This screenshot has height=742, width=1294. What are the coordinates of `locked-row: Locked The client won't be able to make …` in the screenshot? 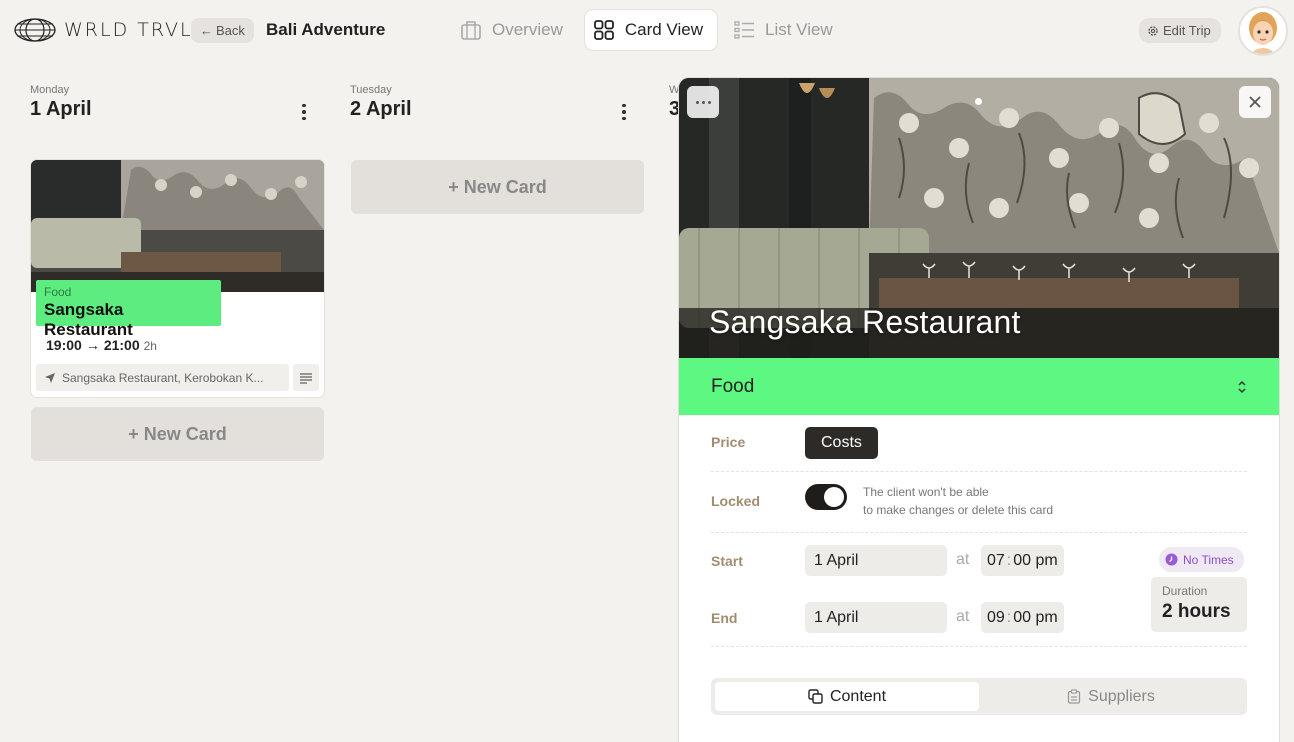 It's located at (979, 502).